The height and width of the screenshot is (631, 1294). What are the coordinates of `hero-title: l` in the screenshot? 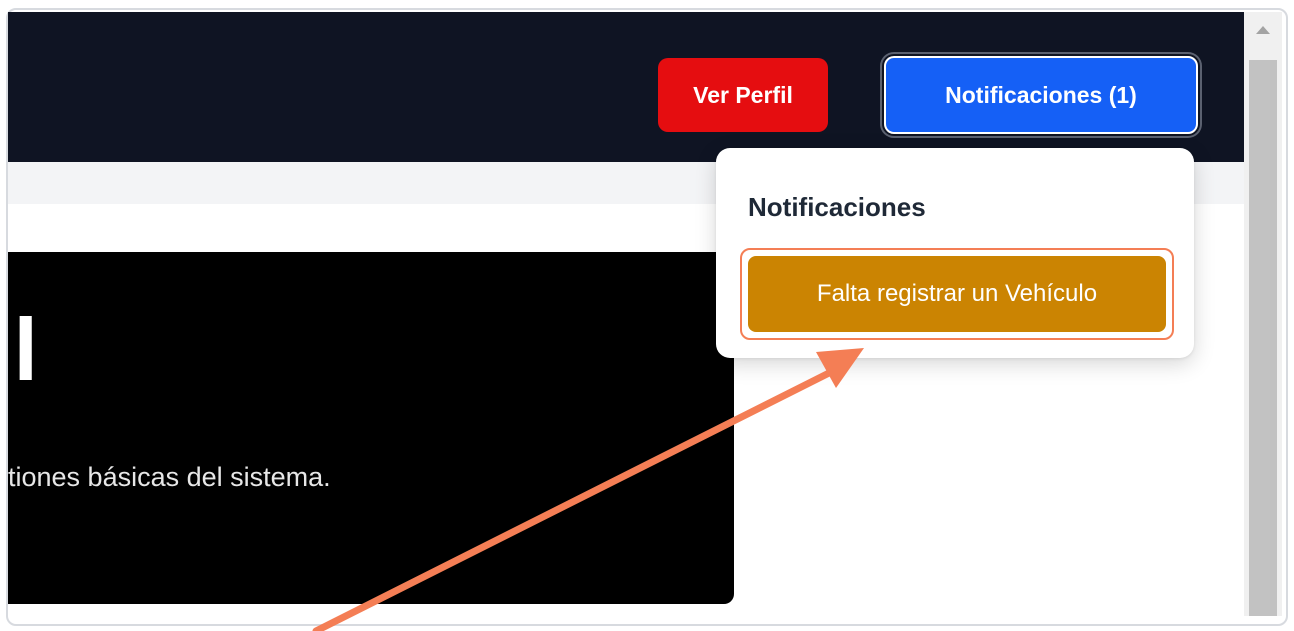 It's located at (25, 349).